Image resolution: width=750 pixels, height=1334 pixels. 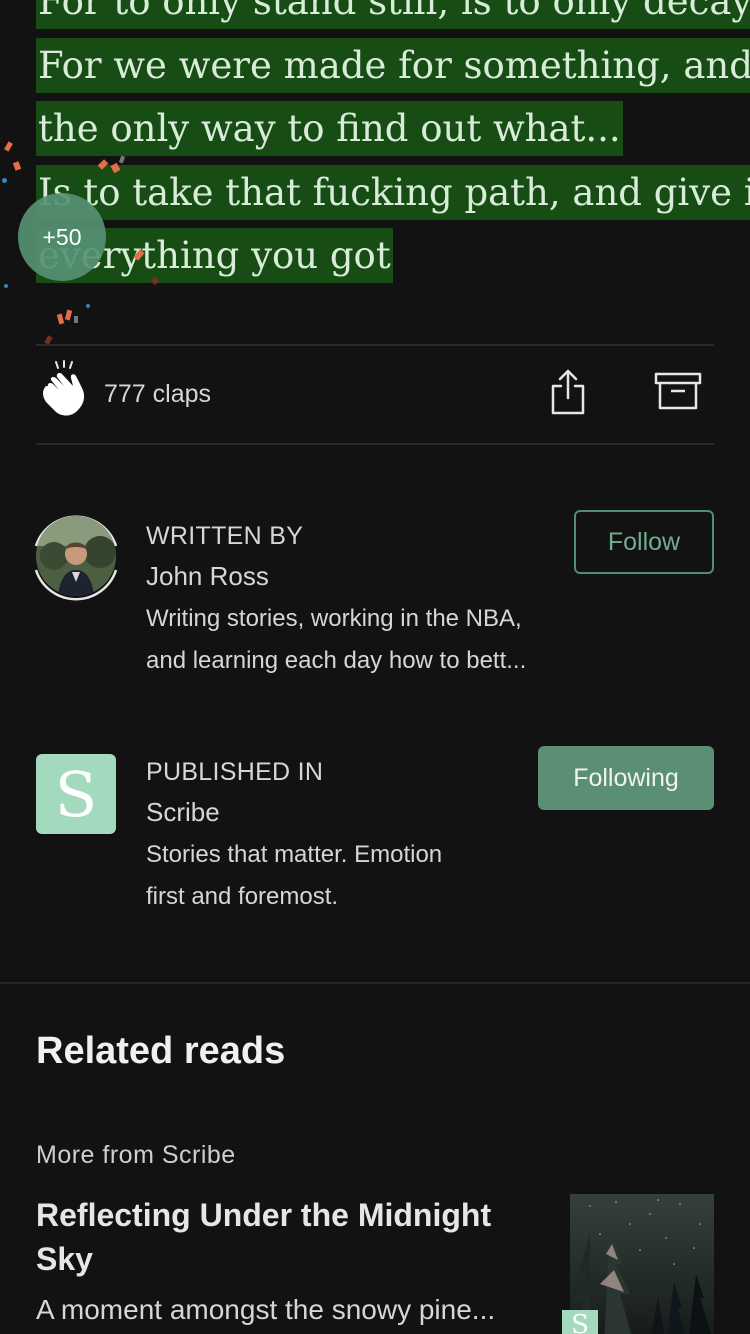 What do you see at coordinates (242, 896) in the screenshot?
I see `publication-description-line: first and foremost.` at bounding box center [242, 896].